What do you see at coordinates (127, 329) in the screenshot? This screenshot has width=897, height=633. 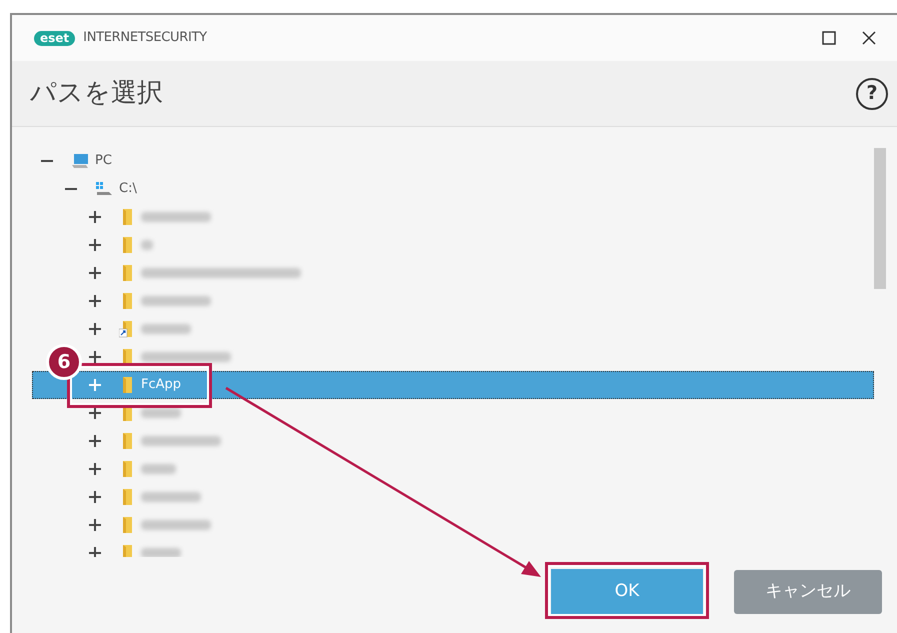 I see `shortcut-folder-icon` at bounding box center [127, 329].